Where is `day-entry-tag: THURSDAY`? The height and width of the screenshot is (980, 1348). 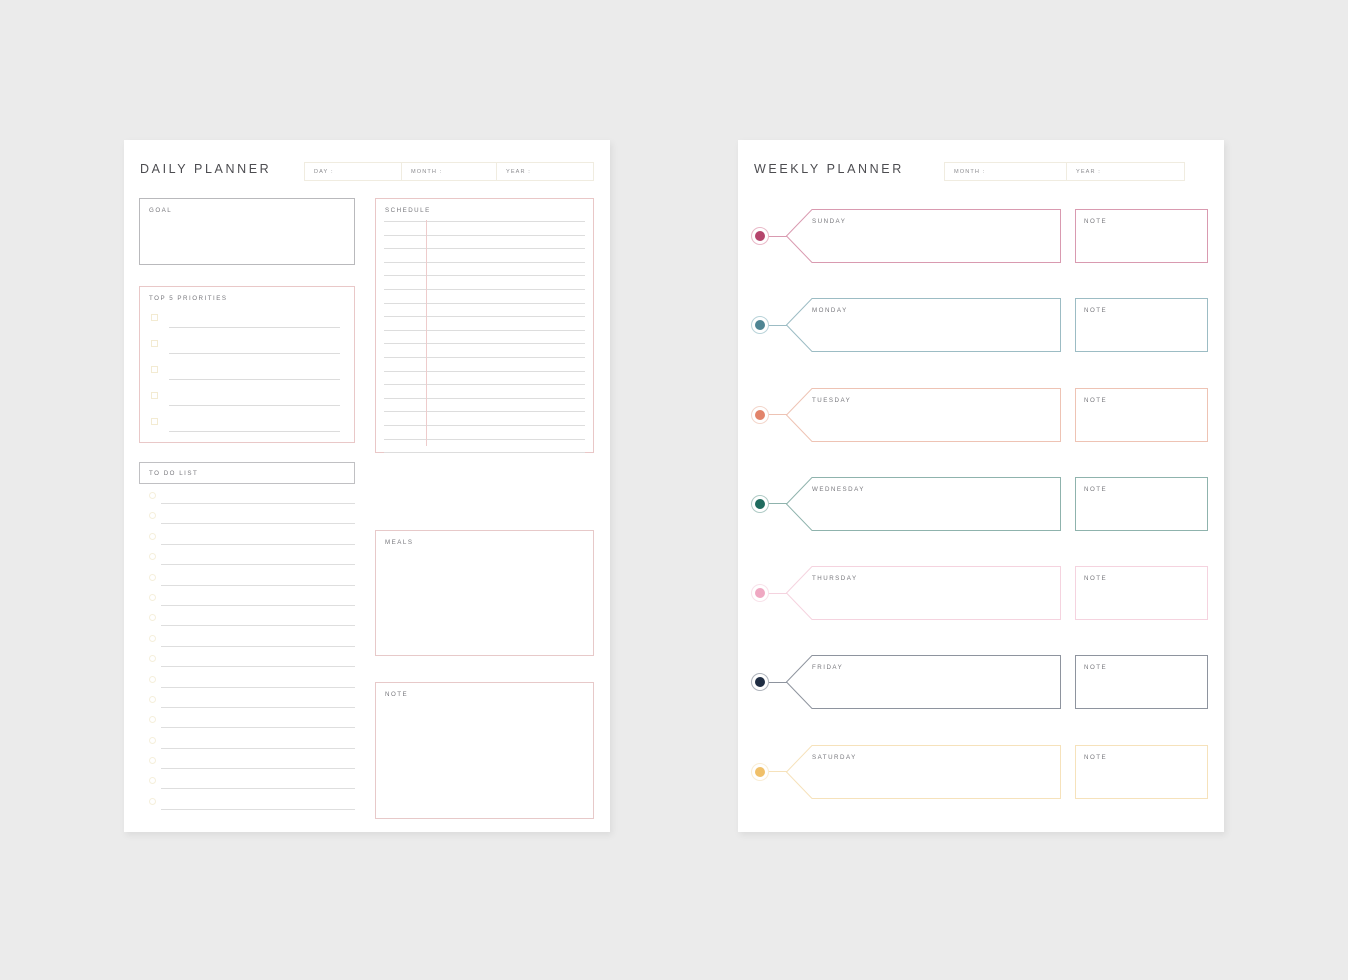
day-entry-tag: THURSDAY is located at coordinates (923, 593).